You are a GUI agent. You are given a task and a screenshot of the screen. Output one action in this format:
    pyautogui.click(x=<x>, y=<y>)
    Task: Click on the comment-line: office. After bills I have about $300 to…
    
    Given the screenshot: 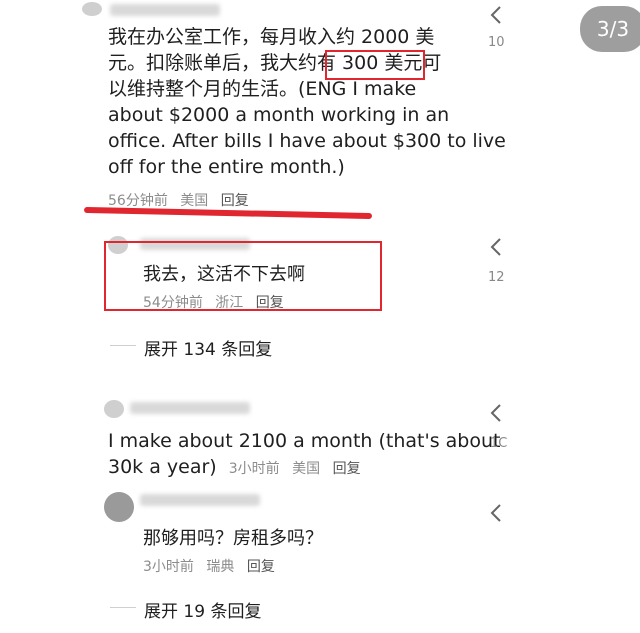 What is the action you would take?
    pyautogui.click(x=307, y=141)
    